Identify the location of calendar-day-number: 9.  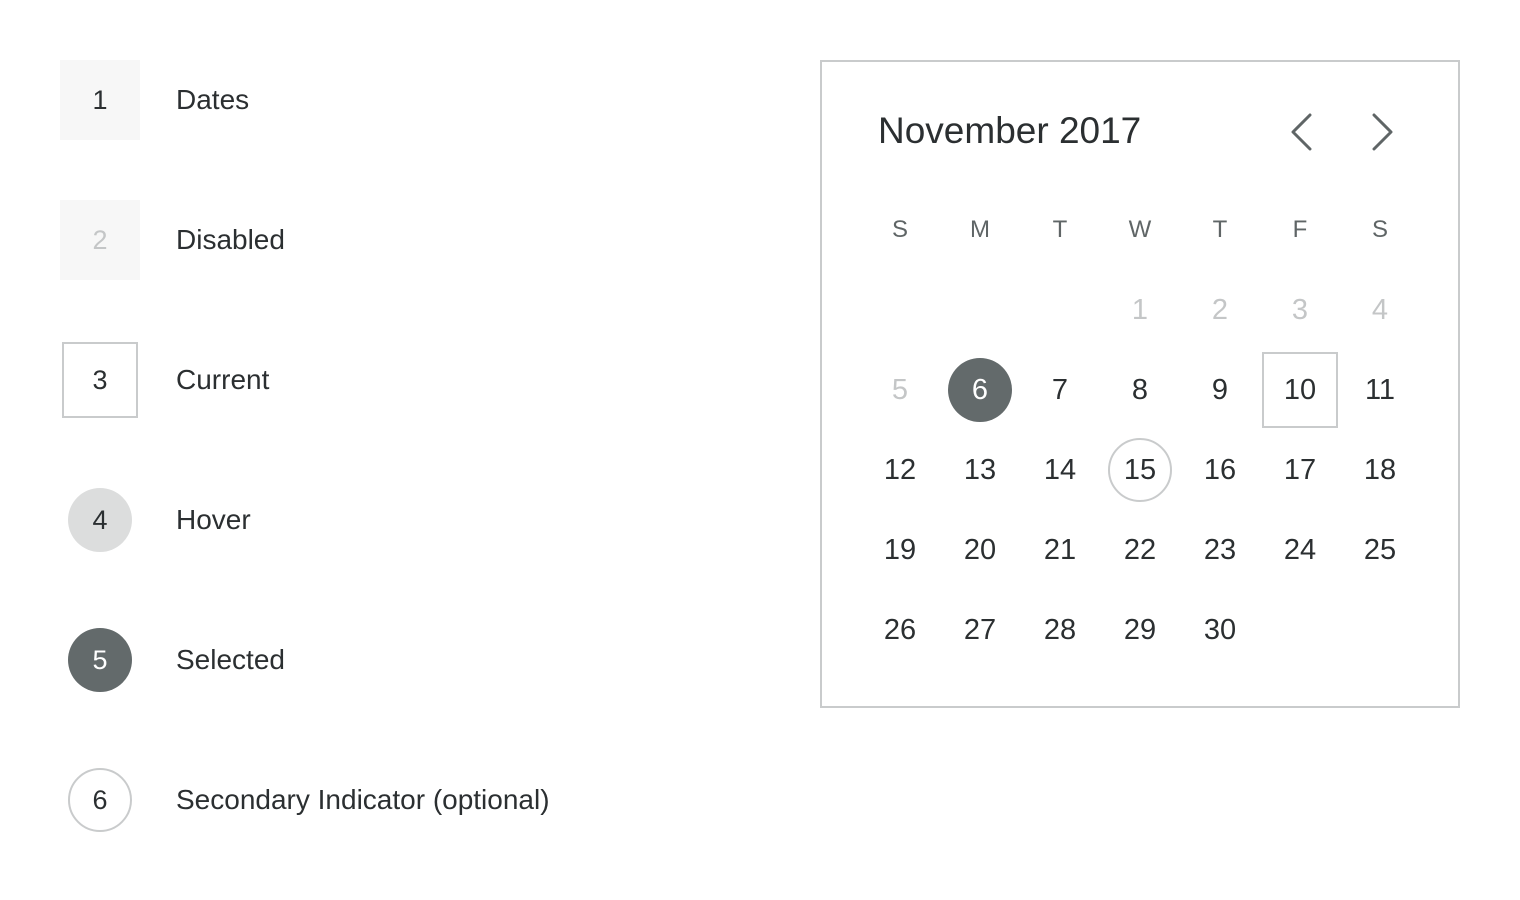
(1220, 389).